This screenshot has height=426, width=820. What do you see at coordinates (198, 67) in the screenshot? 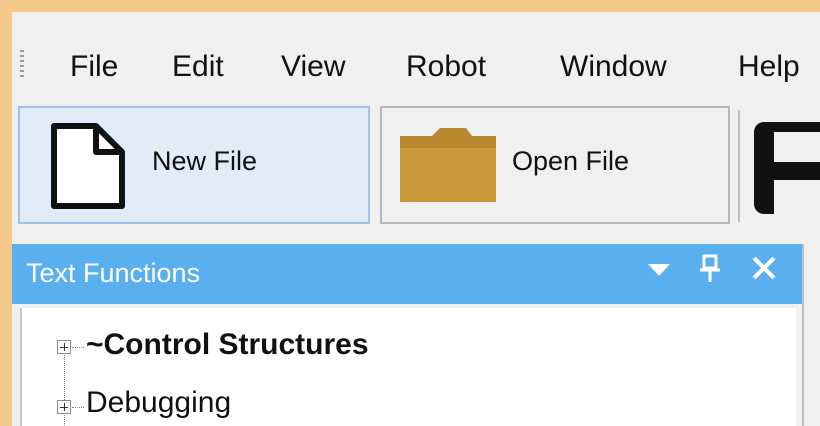
I see `menu-edit: Edit` at bounding box center [198, 67].